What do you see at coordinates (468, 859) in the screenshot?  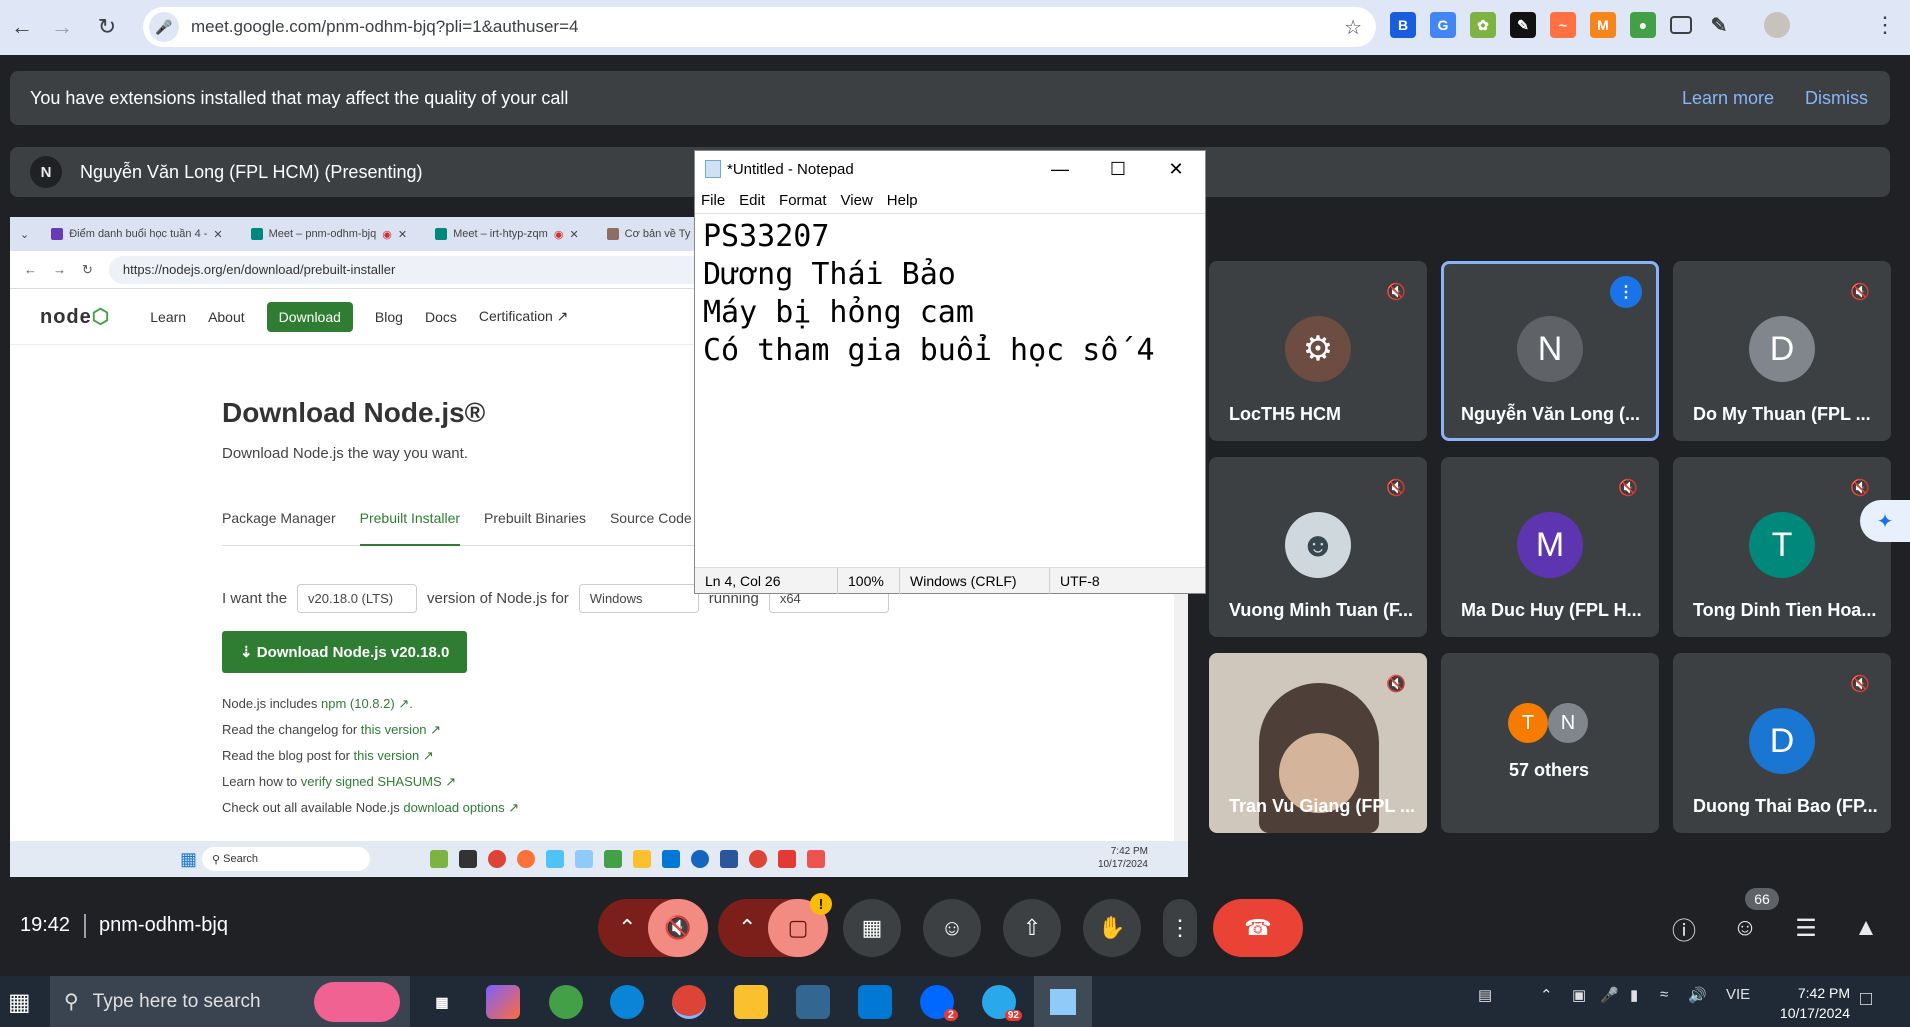 I see `terminal-icon` at bounding box center [468, 859].